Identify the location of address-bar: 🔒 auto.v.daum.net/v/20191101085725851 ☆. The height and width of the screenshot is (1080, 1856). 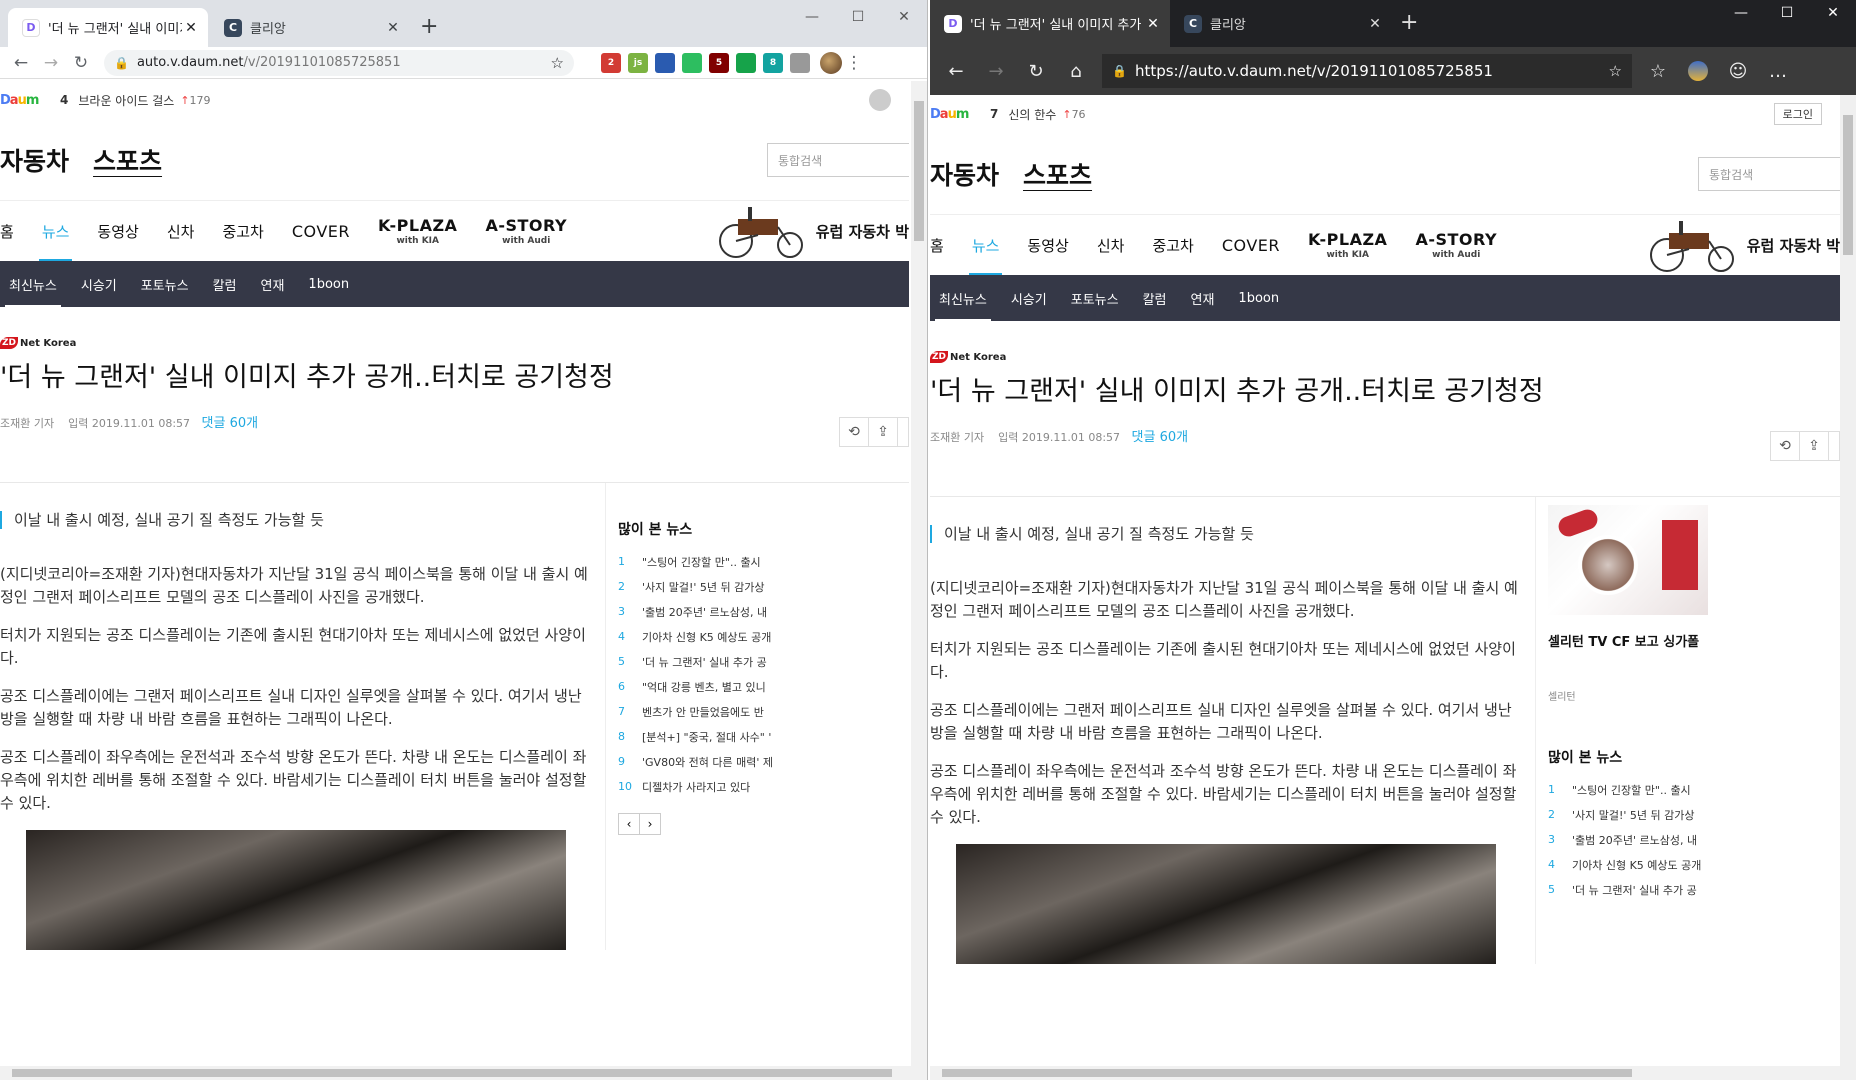
(339, 62).